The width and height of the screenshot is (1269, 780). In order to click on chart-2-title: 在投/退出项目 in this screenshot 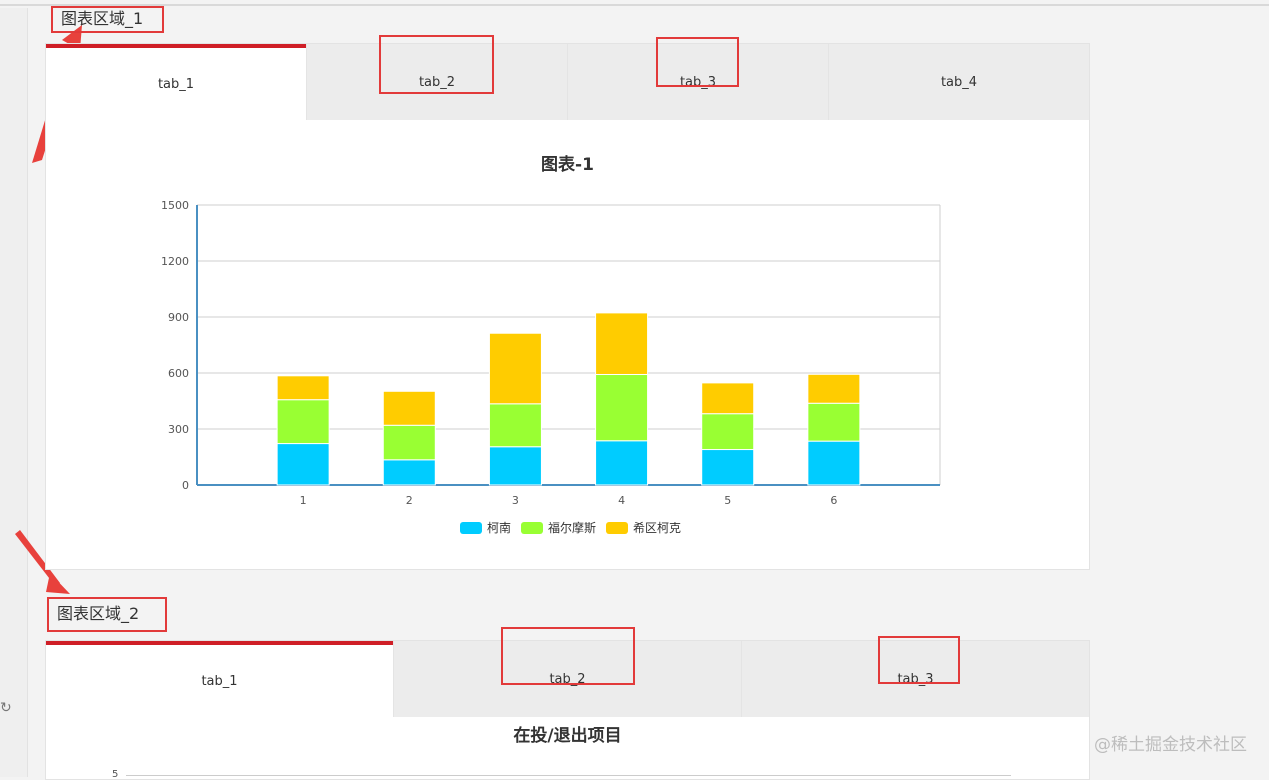, I will do `click(567, 736)`.